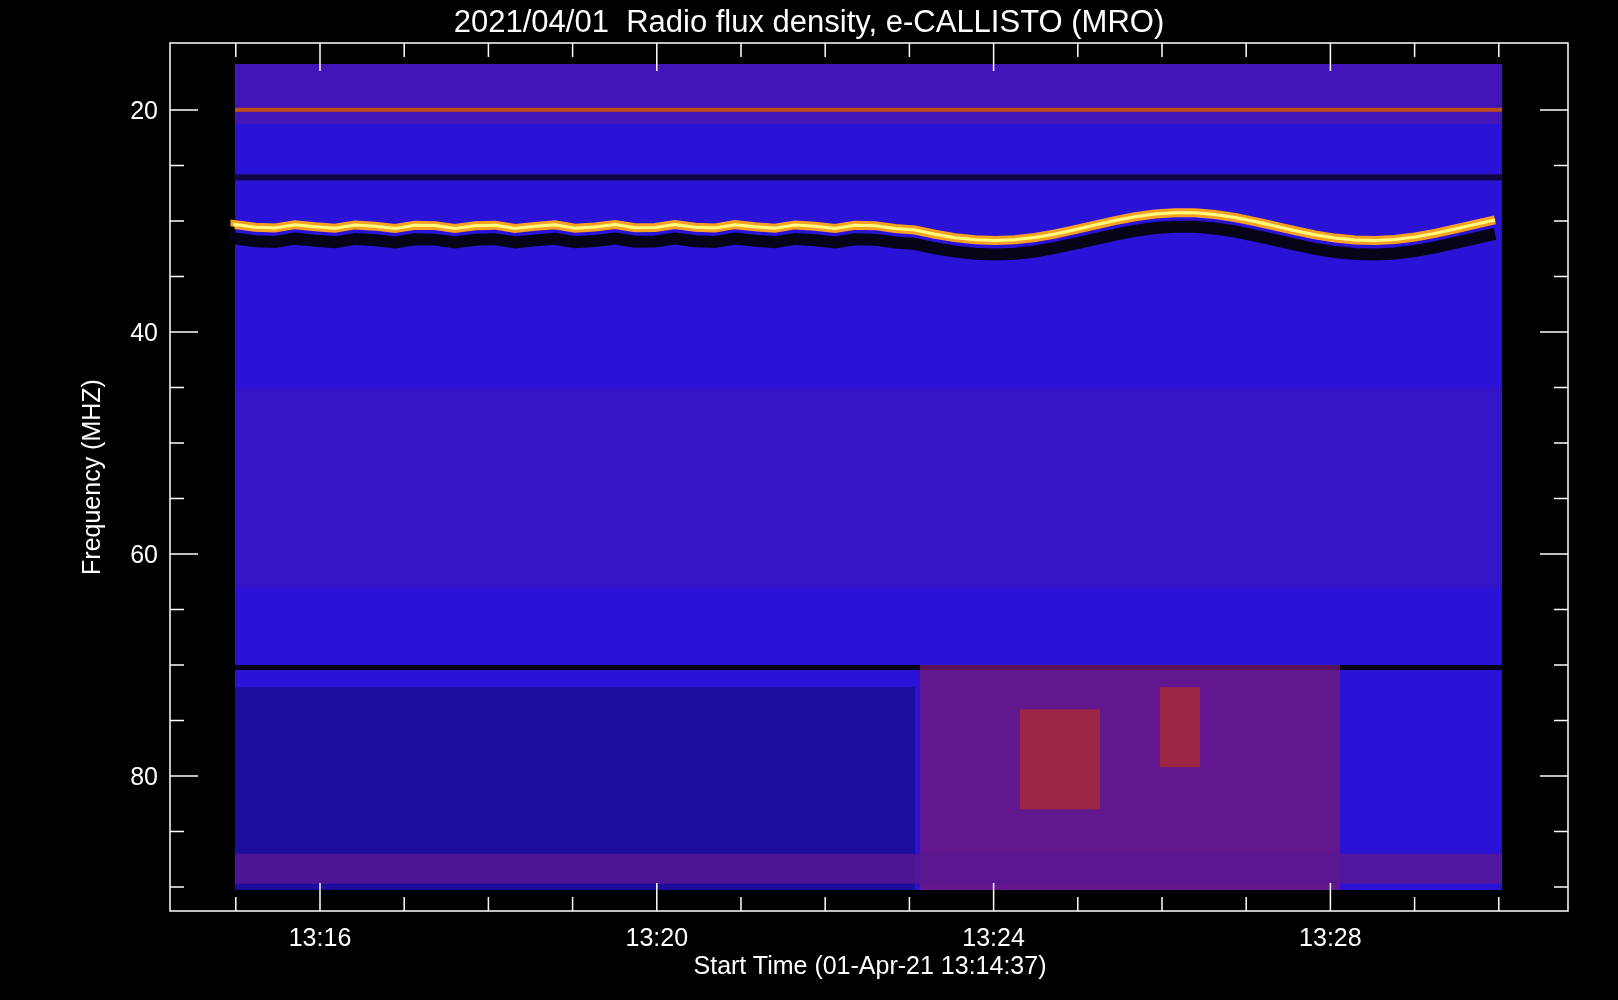 This screenshot has height=1000, width=1618. I want to click on y-axis-label: Frequency (MHZ), so click(91, 477).